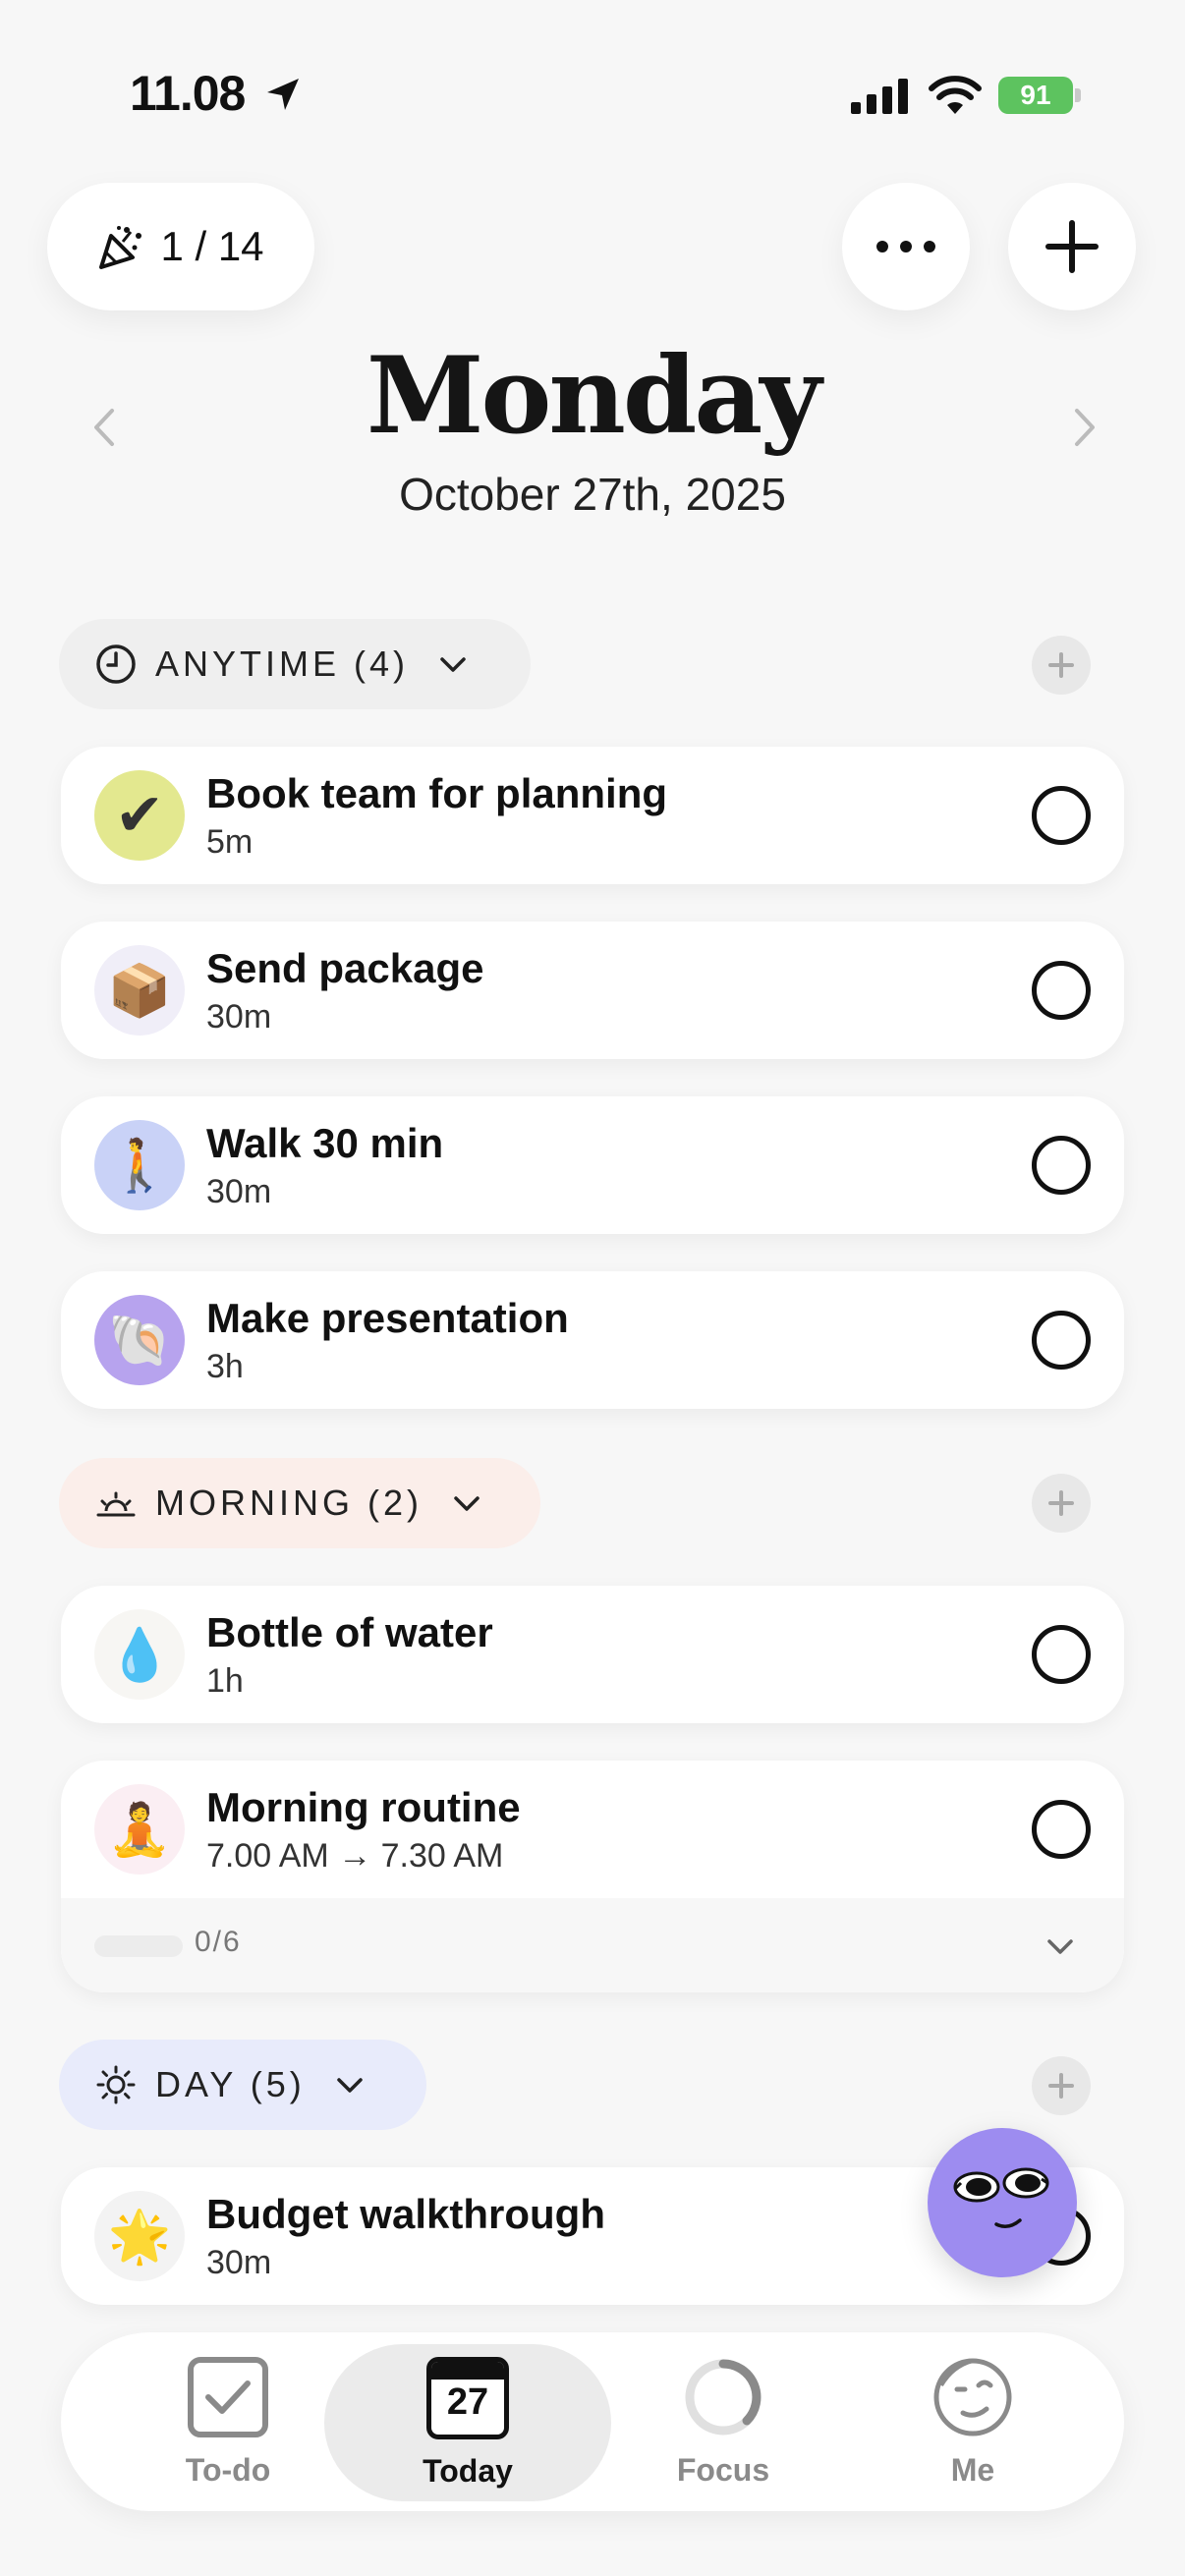 The height and width of the screenshot is (2576, 1185). I want to click on tab-todo: To-do, so click(228, 2421).